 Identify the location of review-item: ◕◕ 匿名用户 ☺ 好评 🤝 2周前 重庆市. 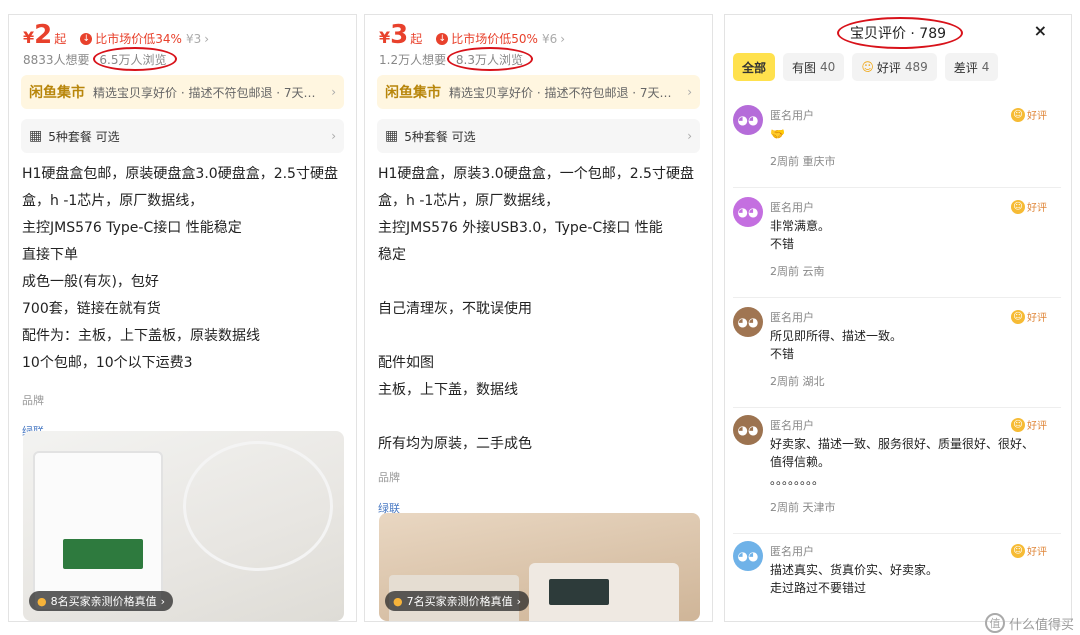
(897, 139).